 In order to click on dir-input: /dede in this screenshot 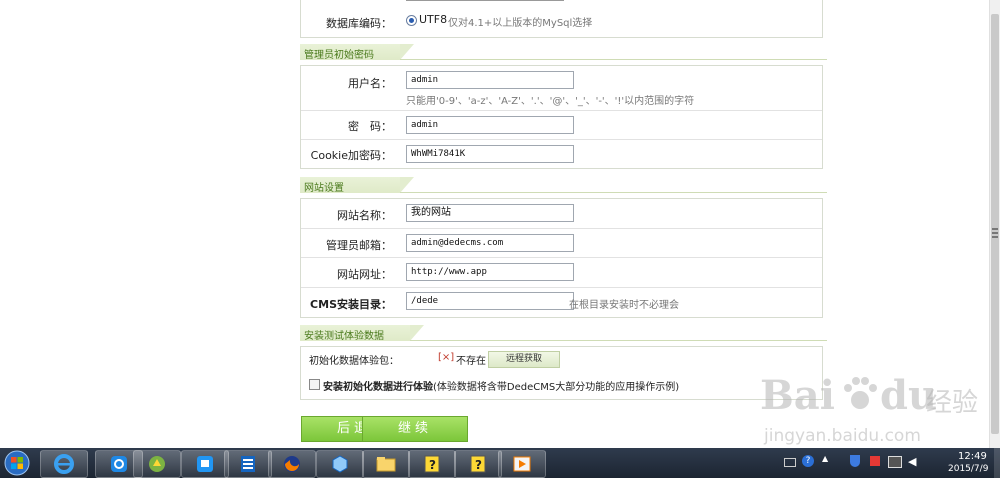, I will do `click(490, 301)`.